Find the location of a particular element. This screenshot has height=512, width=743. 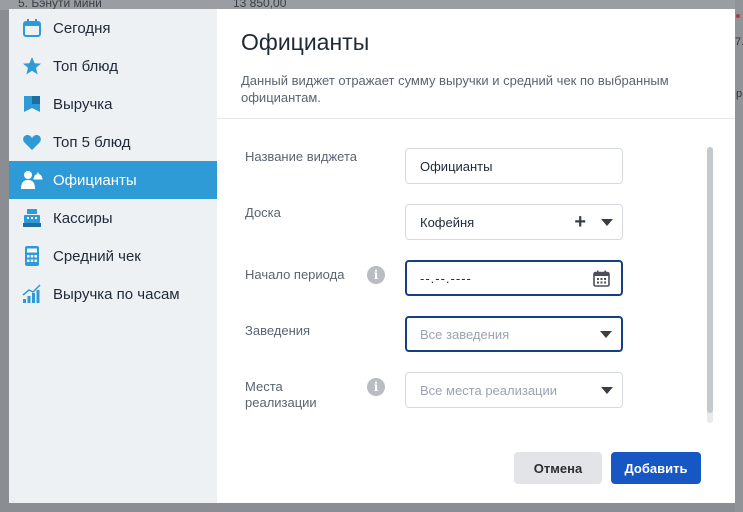

sidebar-item-label: Средний чек is located at coordinates (97, 256).